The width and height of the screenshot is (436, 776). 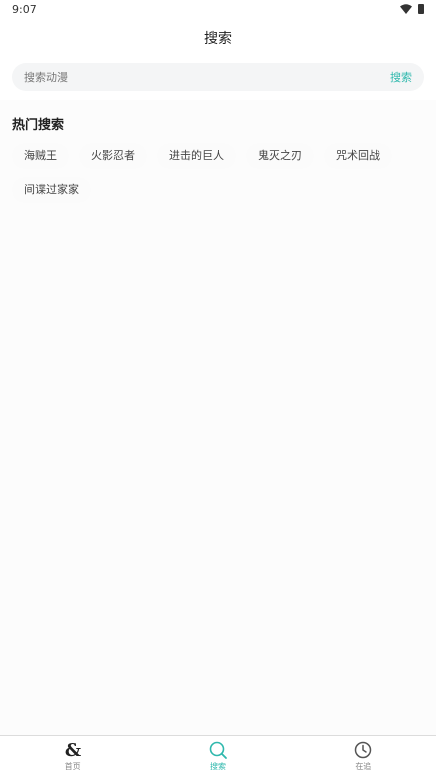 What do you see at coordinates (113, 156) in the screenshot?
I see `hot-tag: 火影忍者` at bounding box center [113, 156].